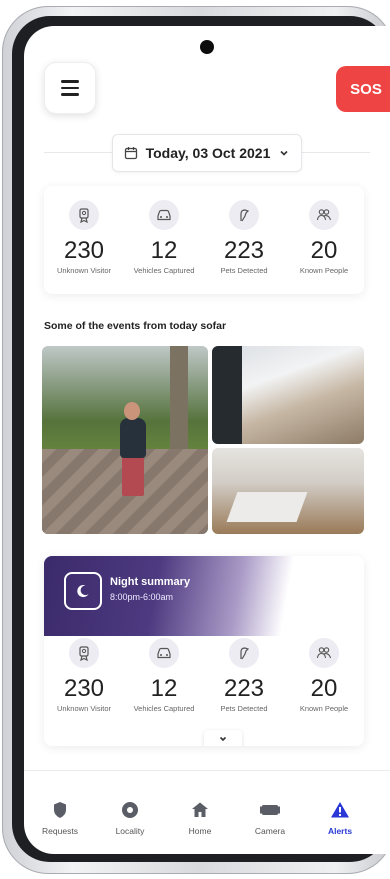 This screenshot has width=390, height=879. I want to click on events-heading: Some of the events from today sofar, so click(135, 326).